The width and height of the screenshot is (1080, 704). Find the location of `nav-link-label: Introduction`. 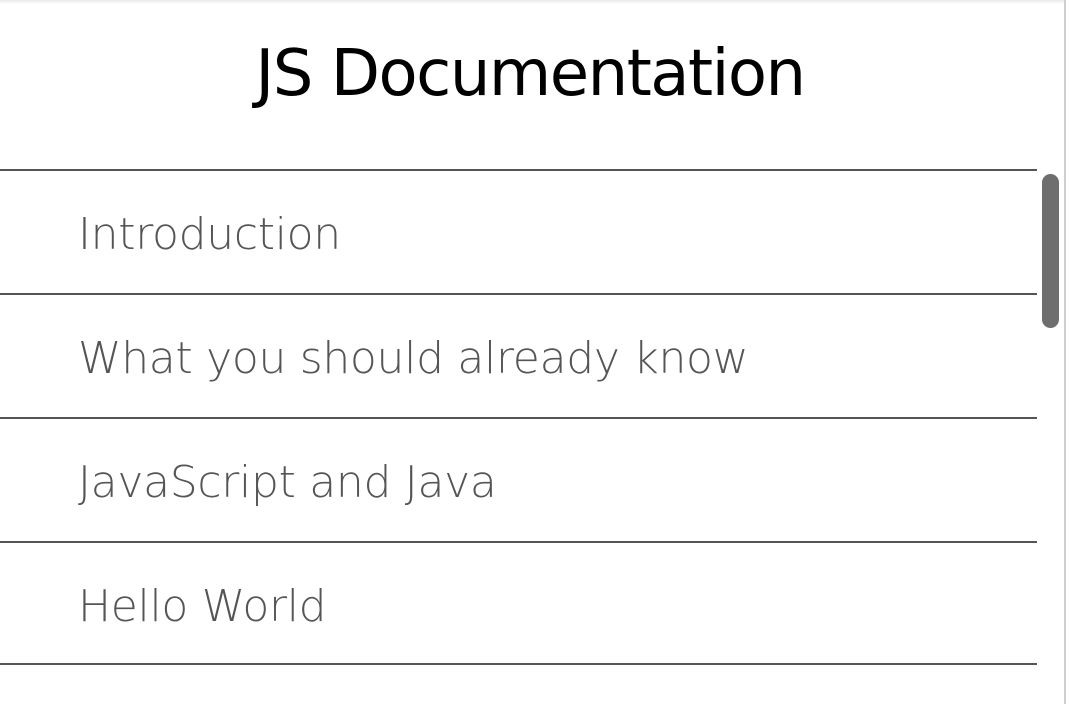

nav-link-label: Introduction is located at coordinates (209, 234).